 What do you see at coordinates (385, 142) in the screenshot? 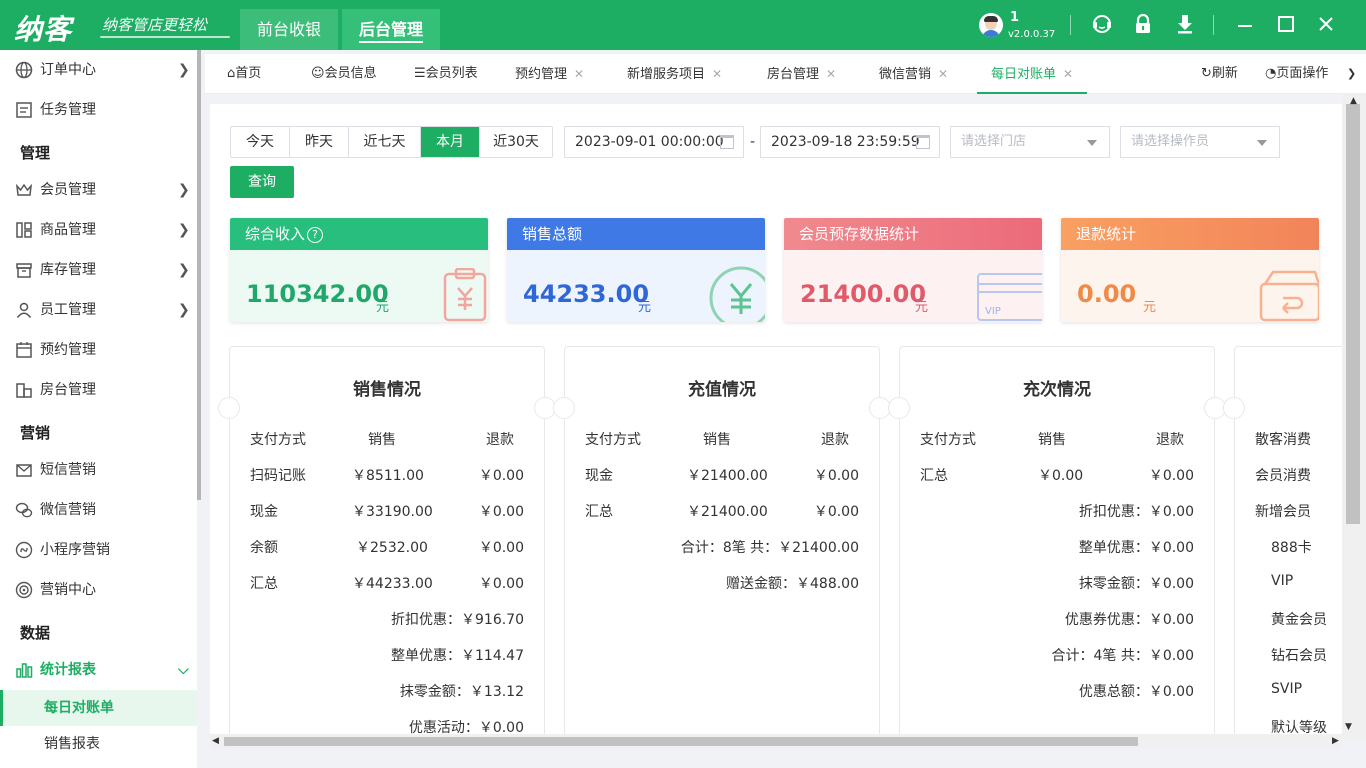
I see `range-7days-button: 近七天` at bounding box center [385, 142].